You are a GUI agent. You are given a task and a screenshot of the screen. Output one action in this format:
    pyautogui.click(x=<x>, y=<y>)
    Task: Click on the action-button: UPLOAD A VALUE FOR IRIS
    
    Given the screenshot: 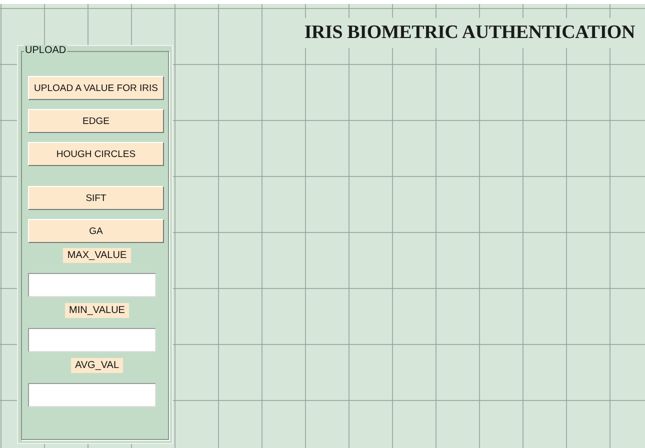 What is the action you would take?
    pyautogui.click(x=96, y=88)
    